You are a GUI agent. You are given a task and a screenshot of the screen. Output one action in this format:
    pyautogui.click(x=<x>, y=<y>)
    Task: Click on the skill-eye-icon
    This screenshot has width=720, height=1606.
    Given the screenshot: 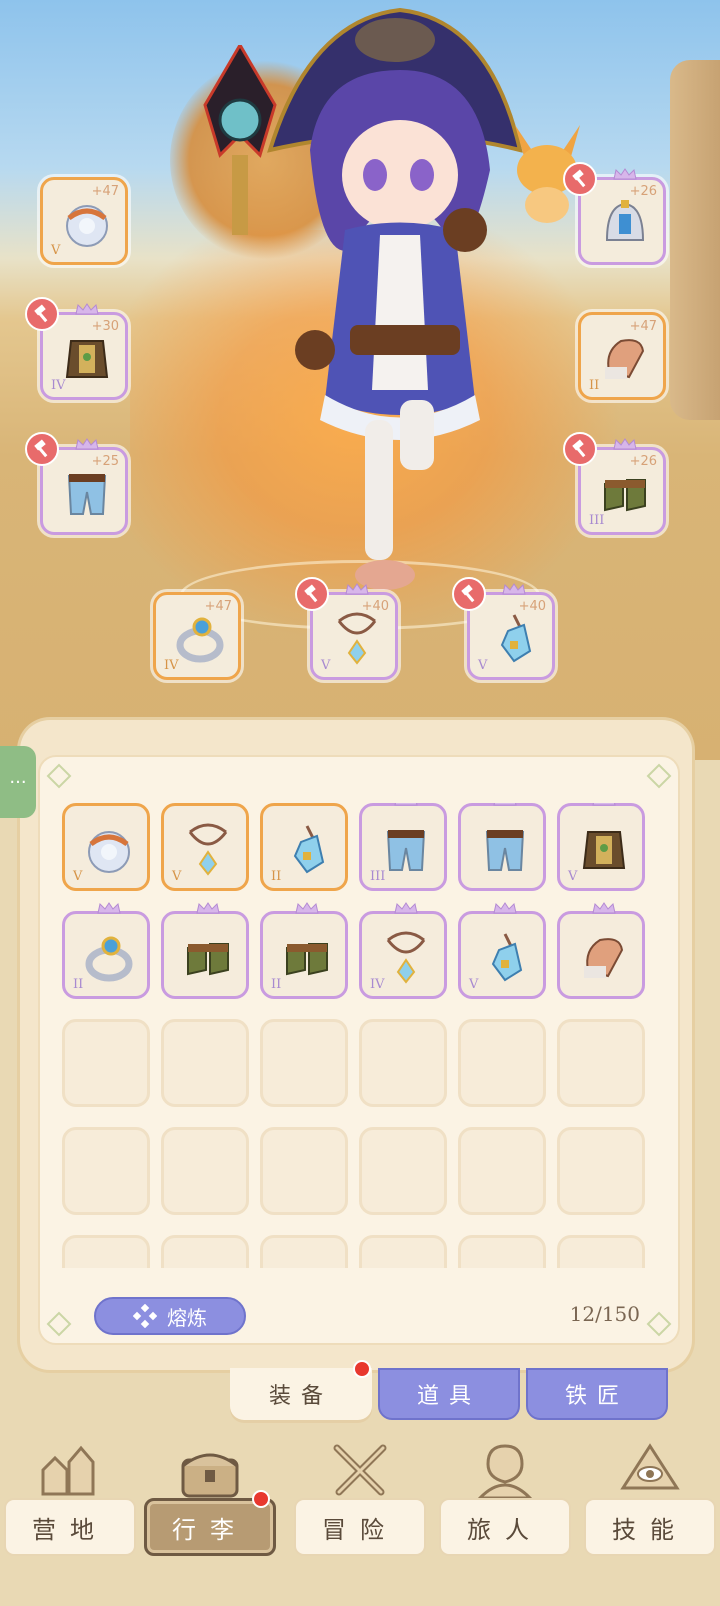 What is the action you would take?
    pyautogui.click(x=650, y=1466)
    